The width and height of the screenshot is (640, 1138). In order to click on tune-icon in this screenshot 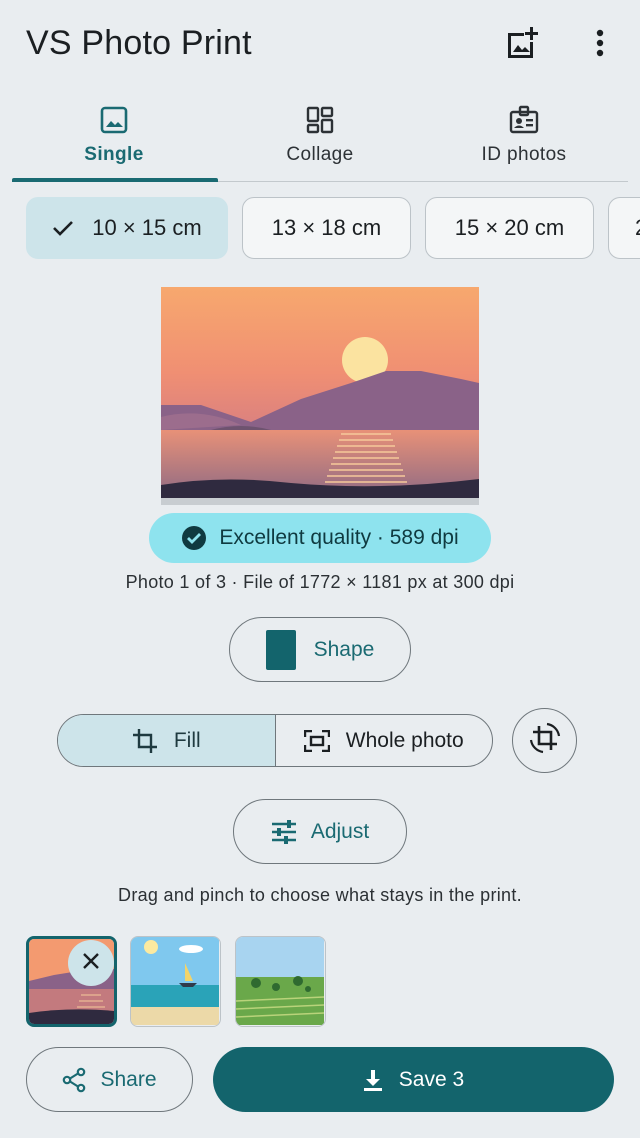, I will do `click(284, 831)`.